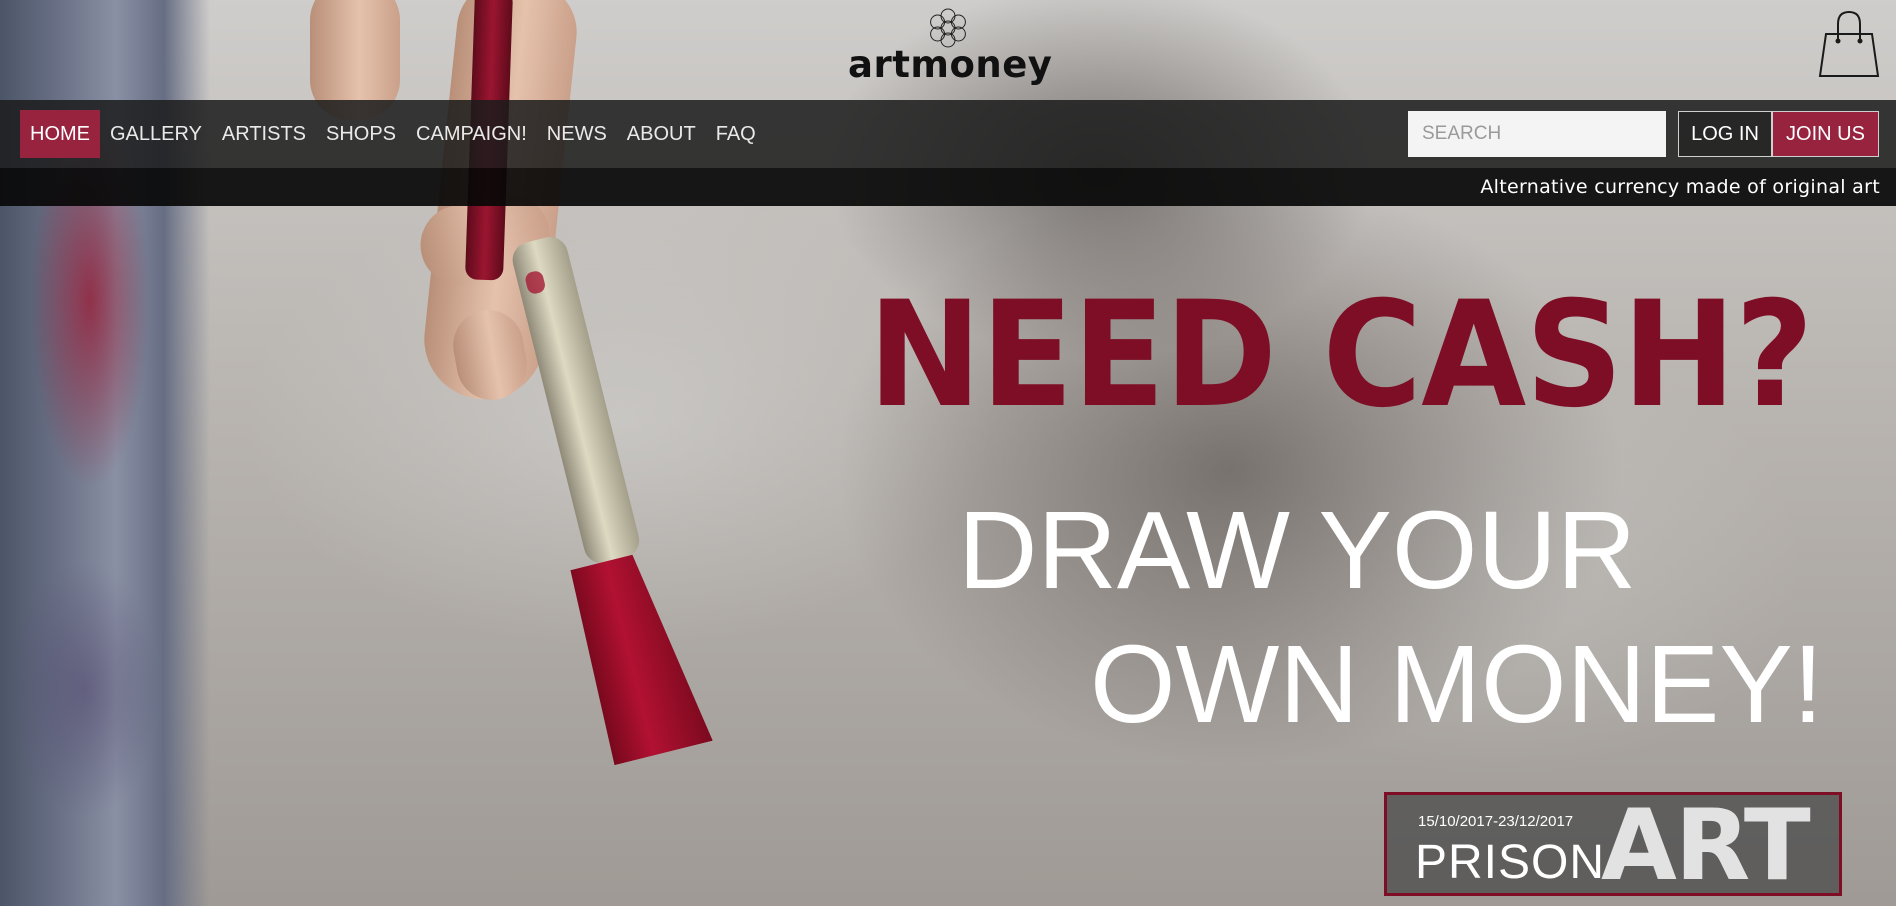 This screenshot has width=1896, height=906. Describe the element at coordinates (60, 134) in the screenshot. I see `nav-item-home: HOME` at that location.